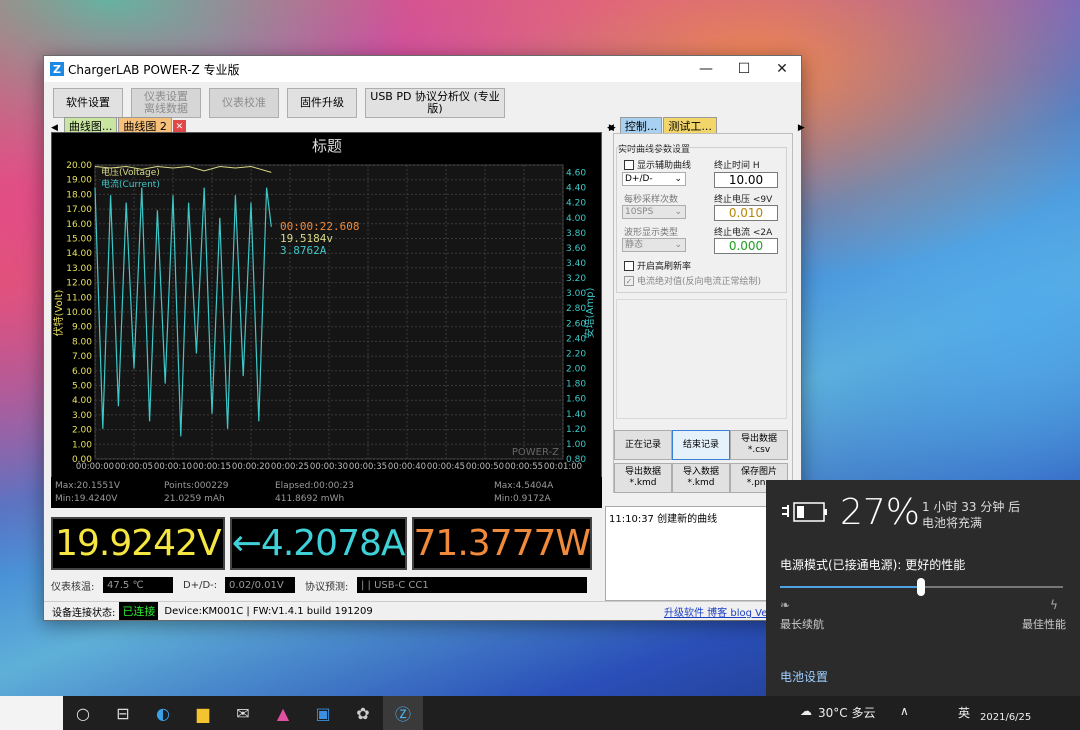  I want to click on x-tick: 00:00:35, so click(368, 467).